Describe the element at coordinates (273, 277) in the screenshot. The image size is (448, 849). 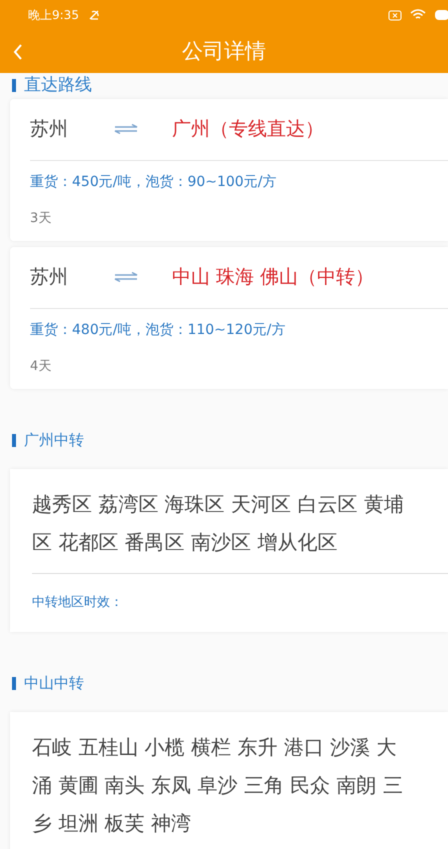
I see `route-destination: 中山 珠海 佛山（中转）` at that location.